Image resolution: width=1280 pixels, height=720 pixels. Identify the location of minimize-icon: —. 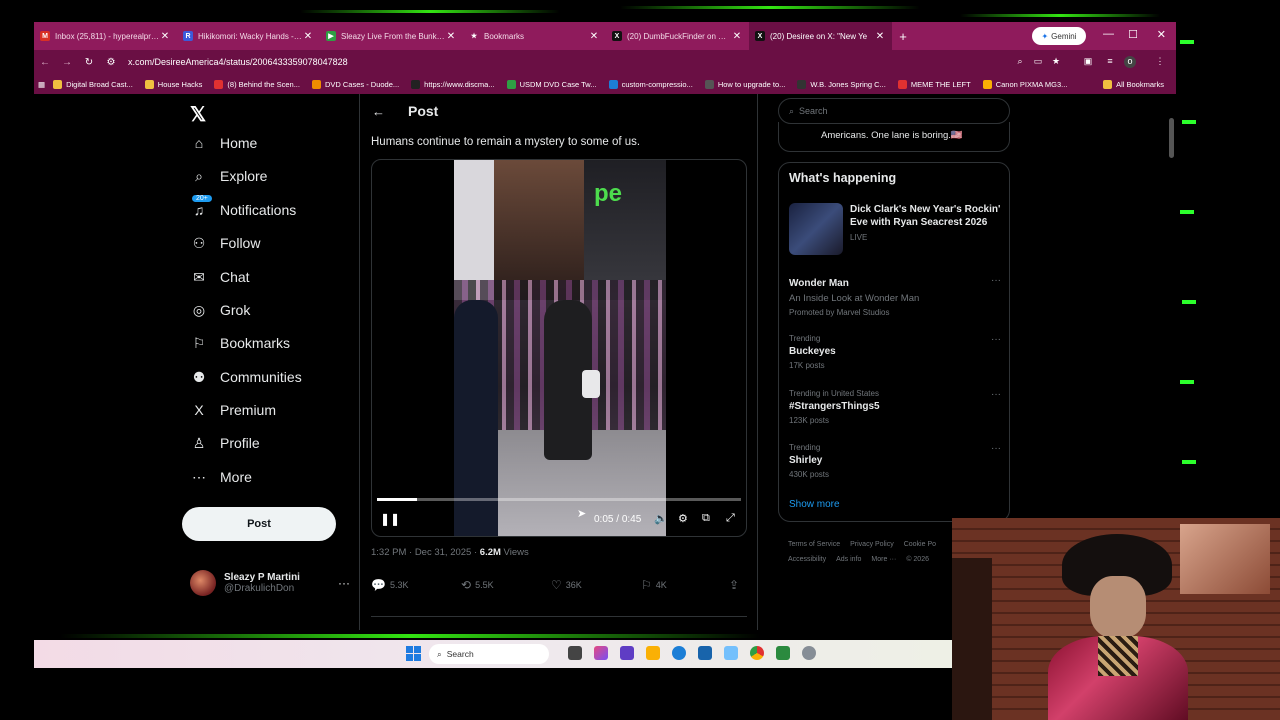
(1108, 34).